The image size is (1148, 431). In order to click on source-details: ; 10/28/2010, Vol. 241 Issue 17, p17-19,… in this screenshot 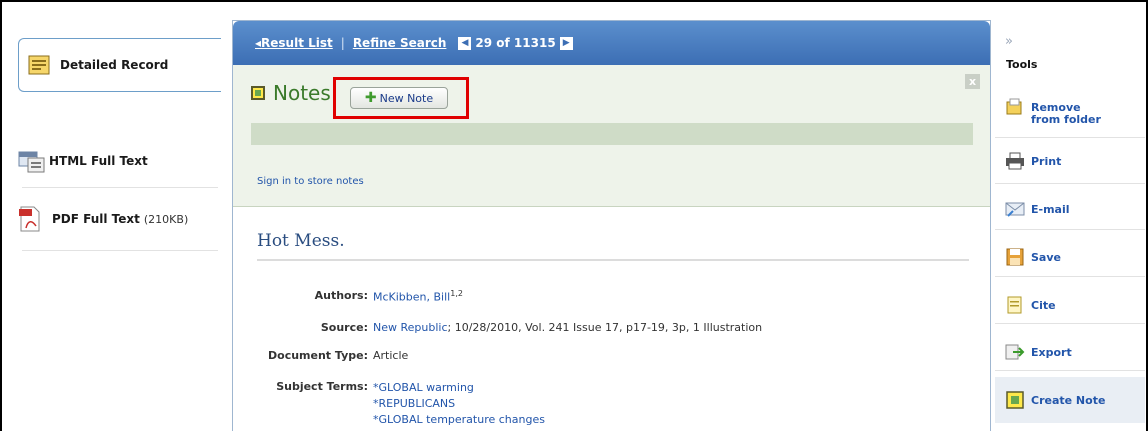, I will do `click(605, 327)`.